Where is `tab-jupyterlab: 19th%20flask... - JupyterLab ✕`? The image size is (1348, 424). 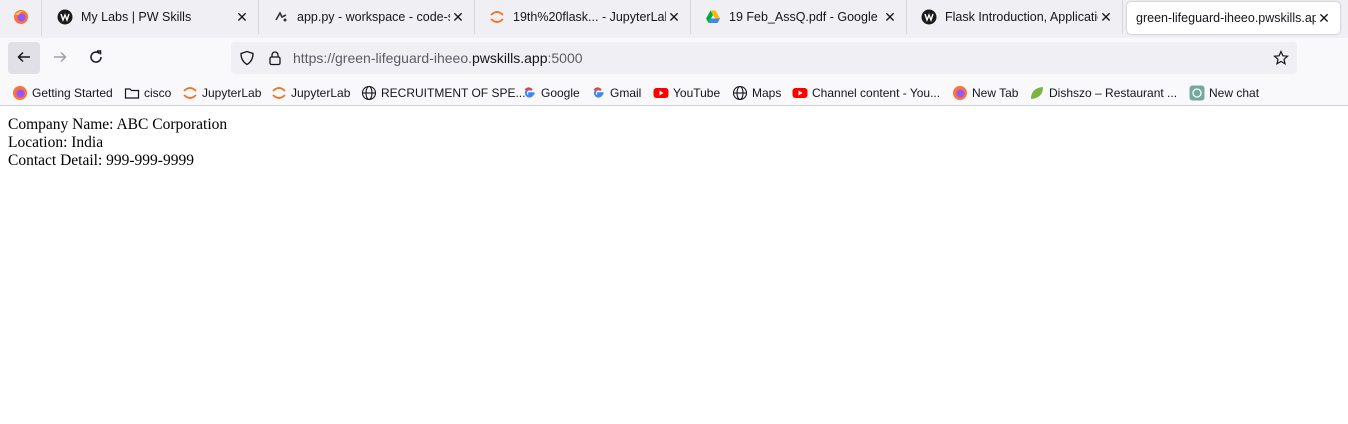
tab-jupyterlab: 19th%20flask... - JupyterLab ✕ is located at coordinates (583, 17).